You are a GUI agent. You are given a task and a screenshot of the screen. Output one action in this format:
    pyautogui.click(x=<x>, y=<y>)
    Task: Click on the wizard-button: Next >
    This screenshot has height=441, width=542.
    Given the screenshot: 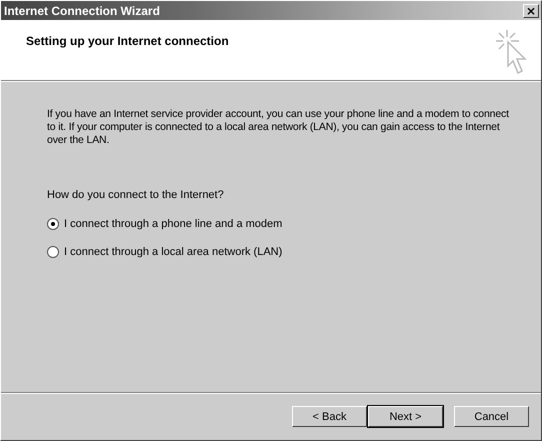 What is the action you would take?
    pyautogui.click(x=405, y=416)
    